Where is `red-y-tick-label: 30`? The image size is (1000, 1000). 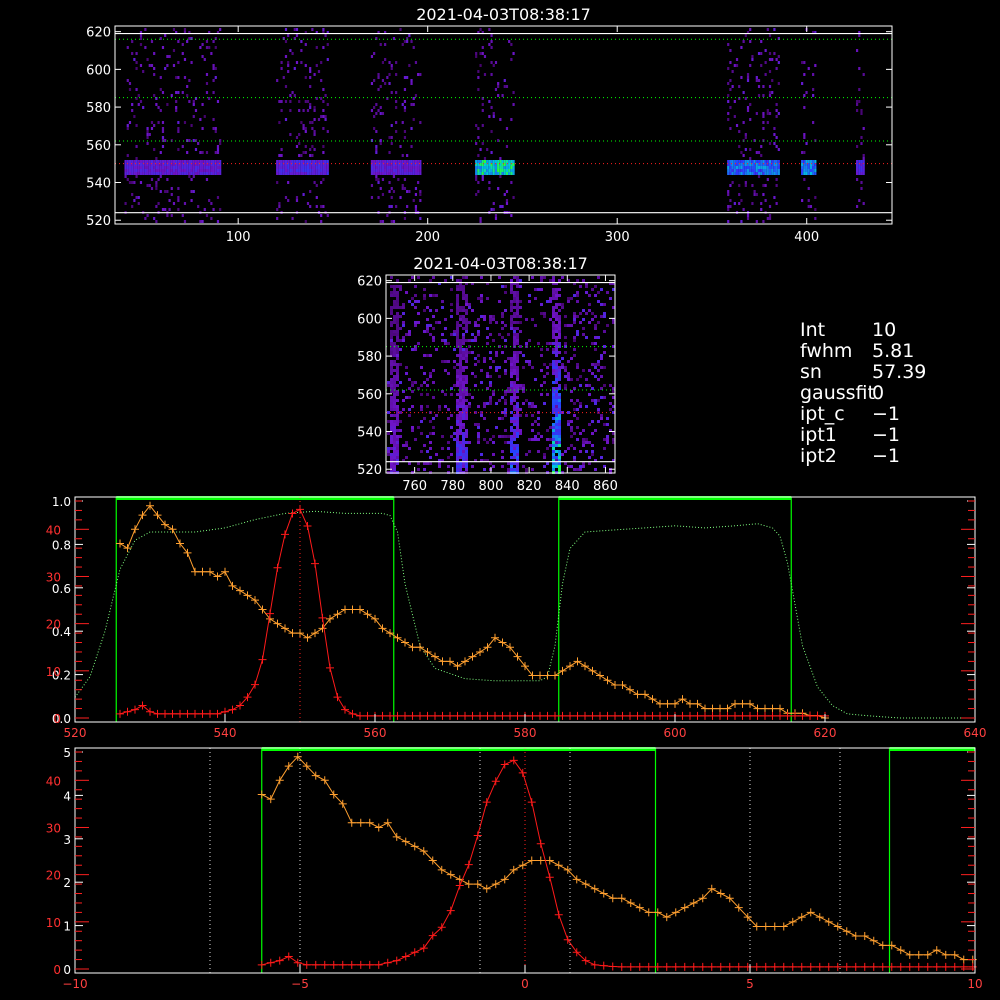 red-y-tick-label: 30 is located at coordinates (53, 828).